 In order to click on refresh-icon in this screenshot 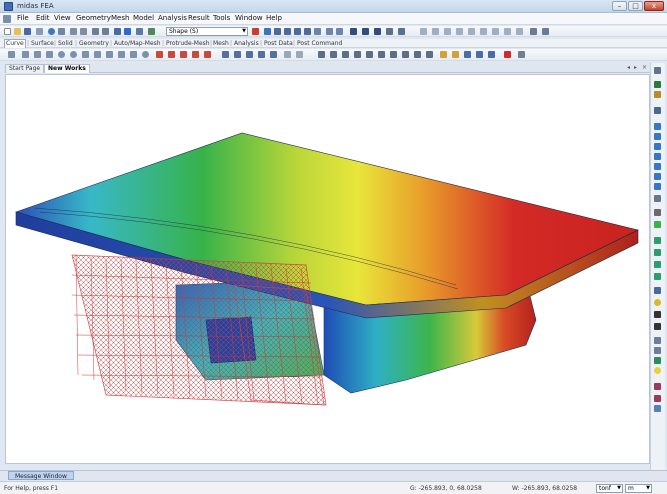, I will do `click(479, 54)`.